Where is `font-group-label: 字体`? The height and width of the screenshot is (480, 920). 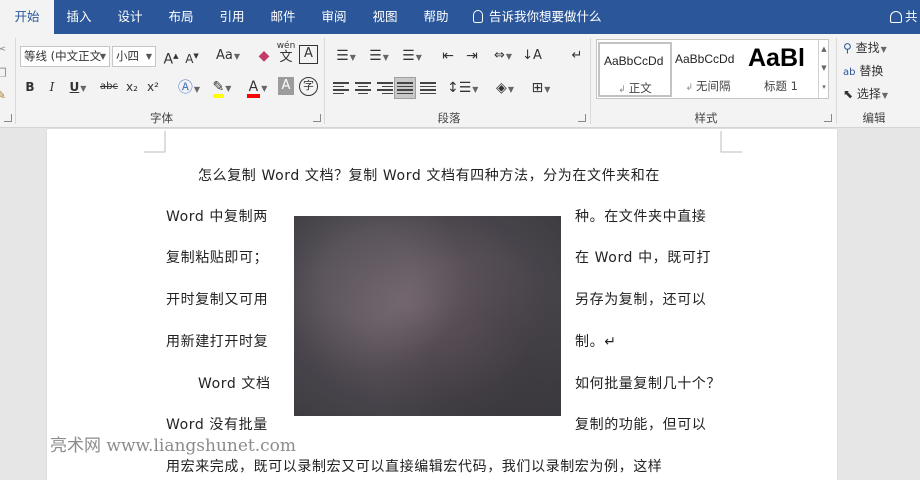 font-group-label: 字体 is located at coordinates (161, 118).